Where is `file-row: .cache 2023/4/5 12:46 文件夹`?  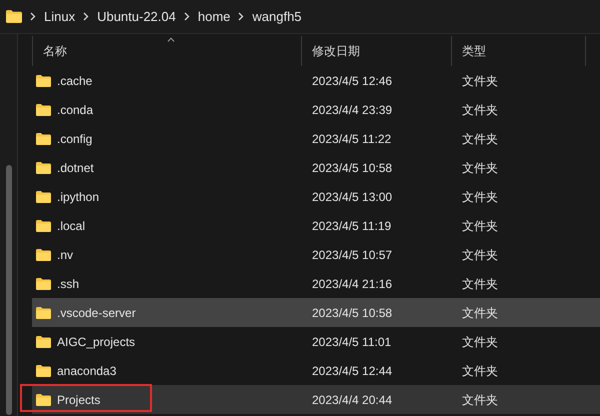
file-row: .cache 2023/4/5 12:46 文件夹 is located at coordinates (316, 80).